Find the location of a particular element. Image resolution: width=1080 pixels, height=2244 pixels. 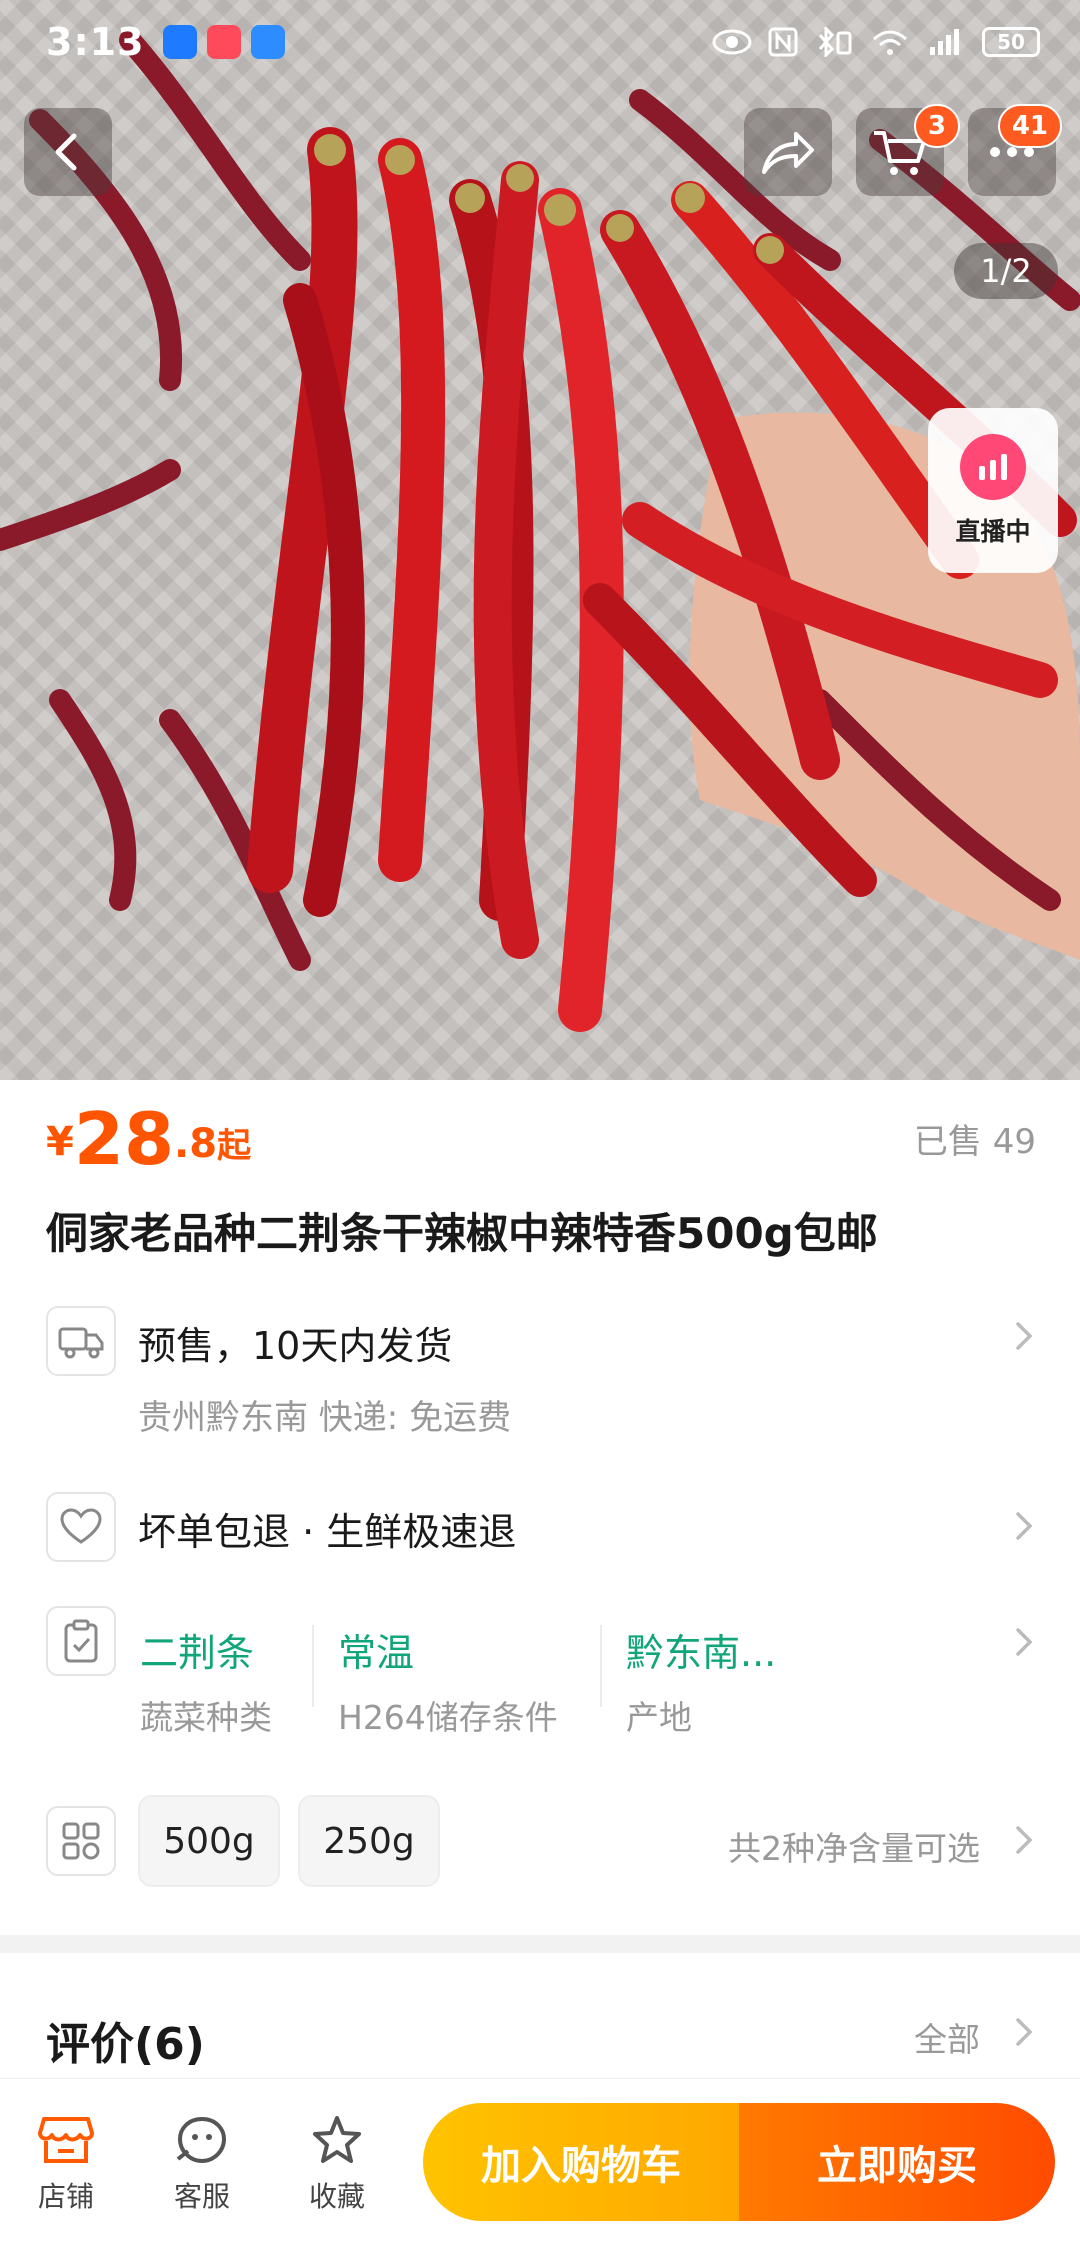

guarantee-text: 坏单包退 · 生鲜极速退 is located at coordinates (327, 1532).